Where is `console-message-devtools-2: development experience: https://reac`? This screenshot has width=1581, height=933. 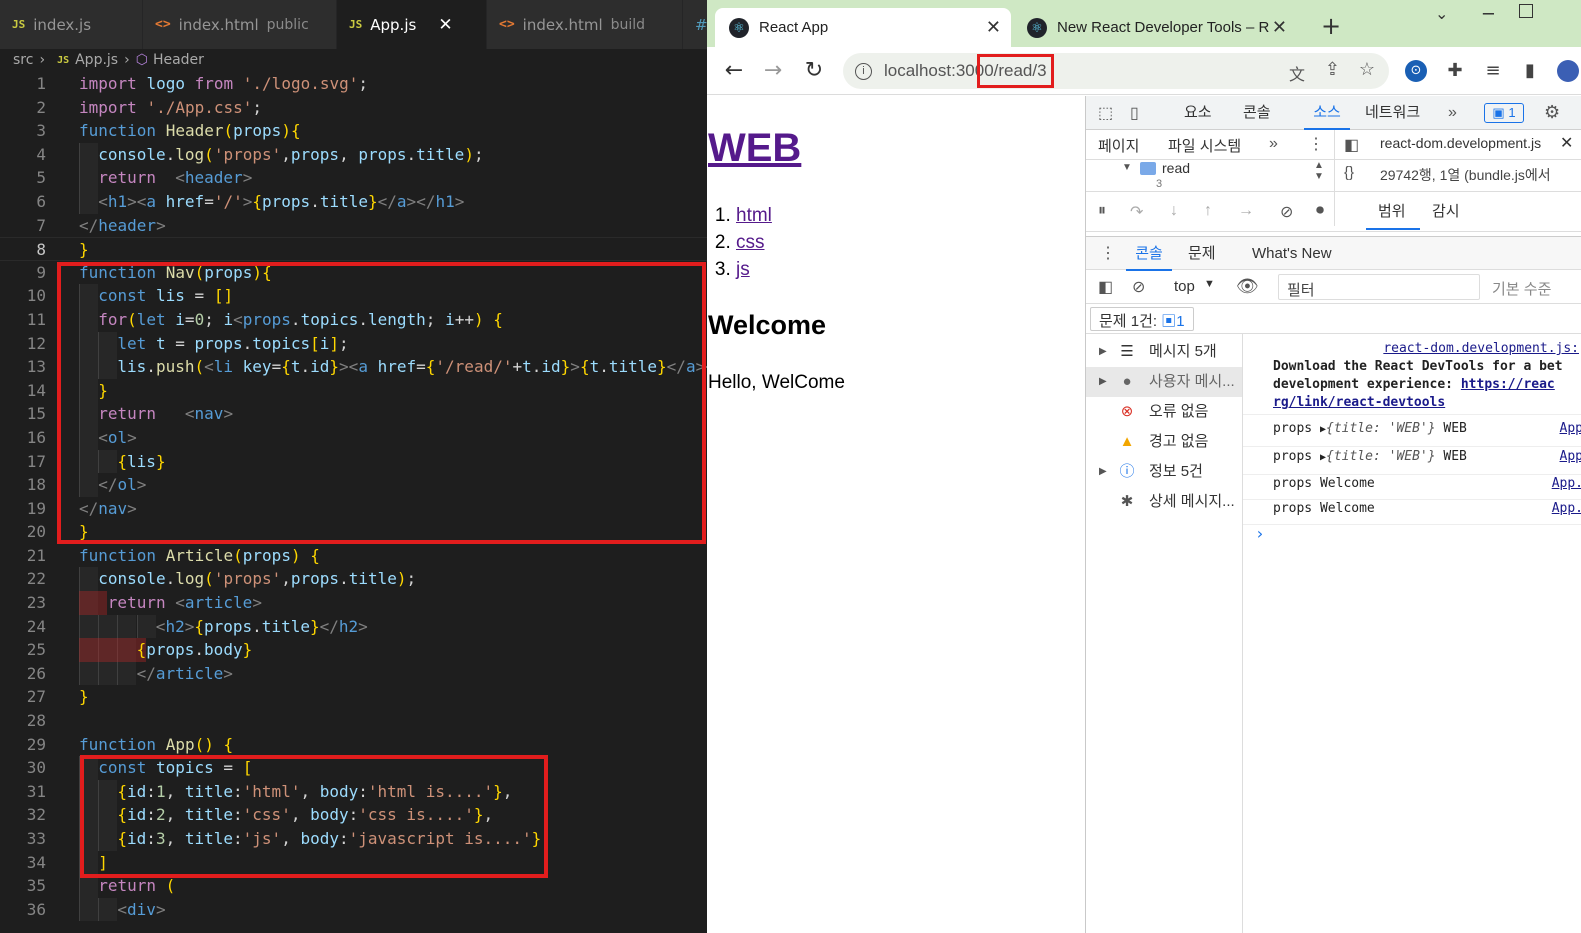 console-message-devtools-2: development experience: https://reac is located at coordinates (1412, 384).